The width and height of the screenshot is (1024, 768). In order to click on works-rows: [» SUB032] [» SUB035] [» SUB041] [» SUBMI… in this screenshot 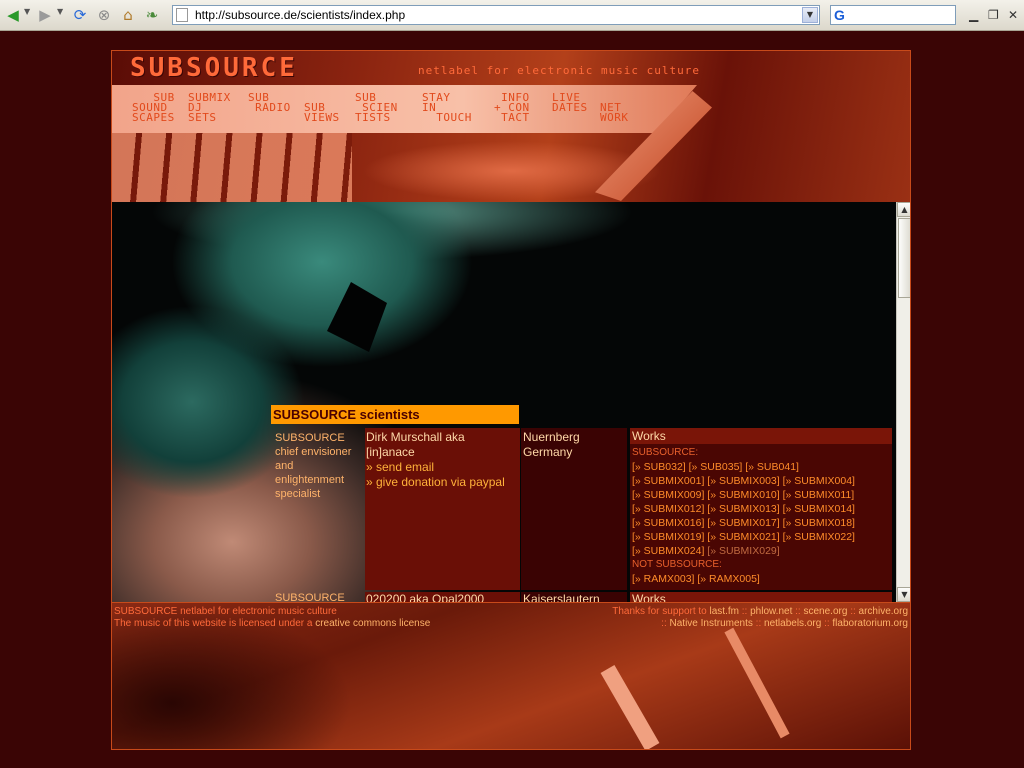, I will do `click(761, 509)`.